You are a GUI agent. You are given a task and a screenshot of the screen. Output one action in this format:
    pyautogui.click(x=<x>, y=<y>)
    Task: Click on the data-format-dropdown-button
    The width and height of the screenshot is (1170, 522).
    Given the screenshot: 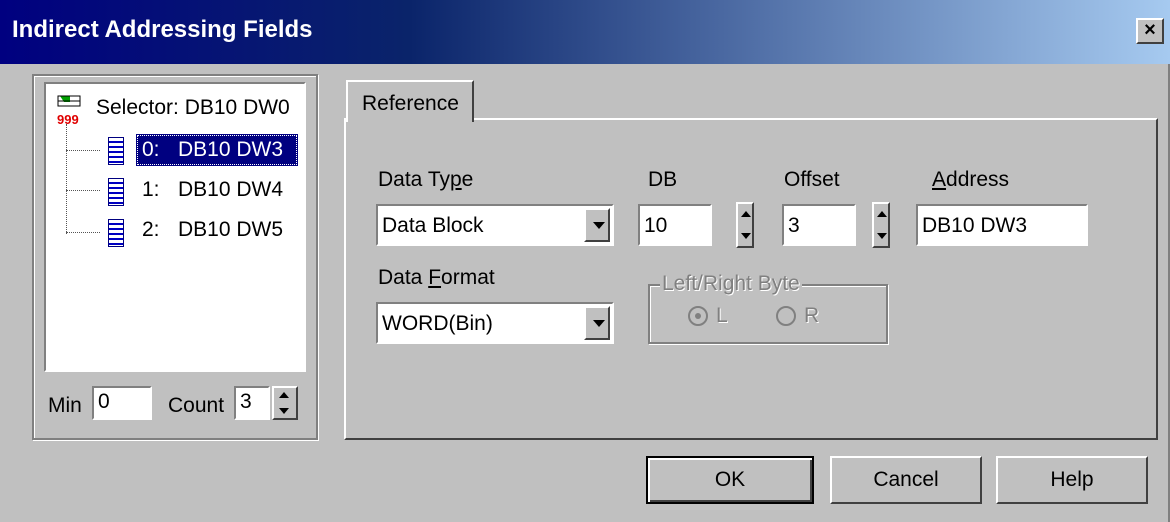 What is the action you would take?
    pyautogui.click(x=597, y=323)
    